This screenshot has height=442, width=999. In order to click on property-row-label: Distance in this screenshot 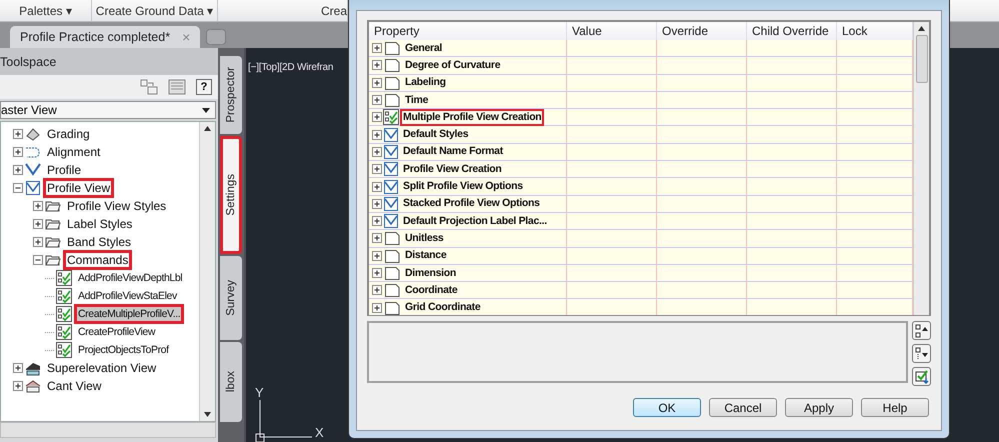, I will do `click(426, 255)`.